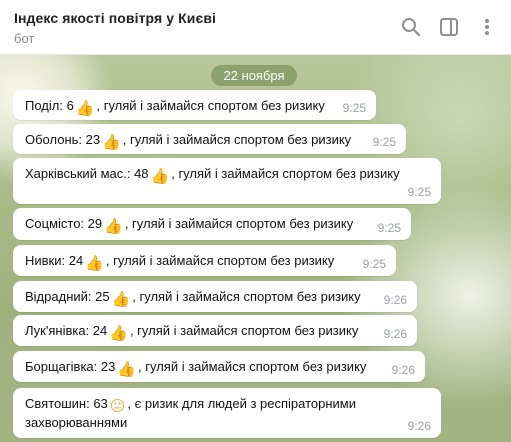  I want to click on date-separator: 22 ноября, so click(254, 75).